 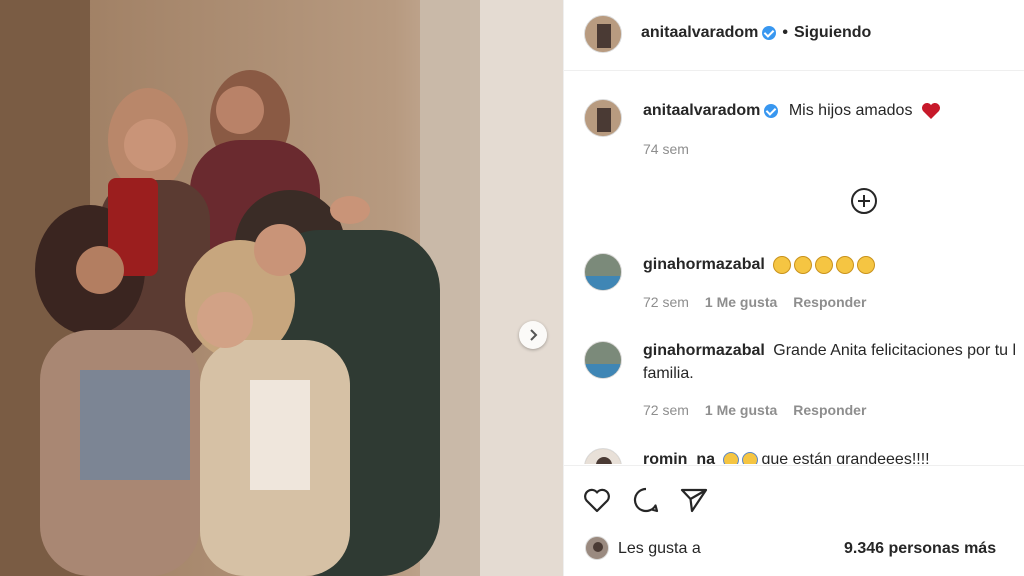 What do you see at coordinates (668, 373) in the screenshot?
I see `comment-text-continuation: familia.` at bounding box center [668, 373].